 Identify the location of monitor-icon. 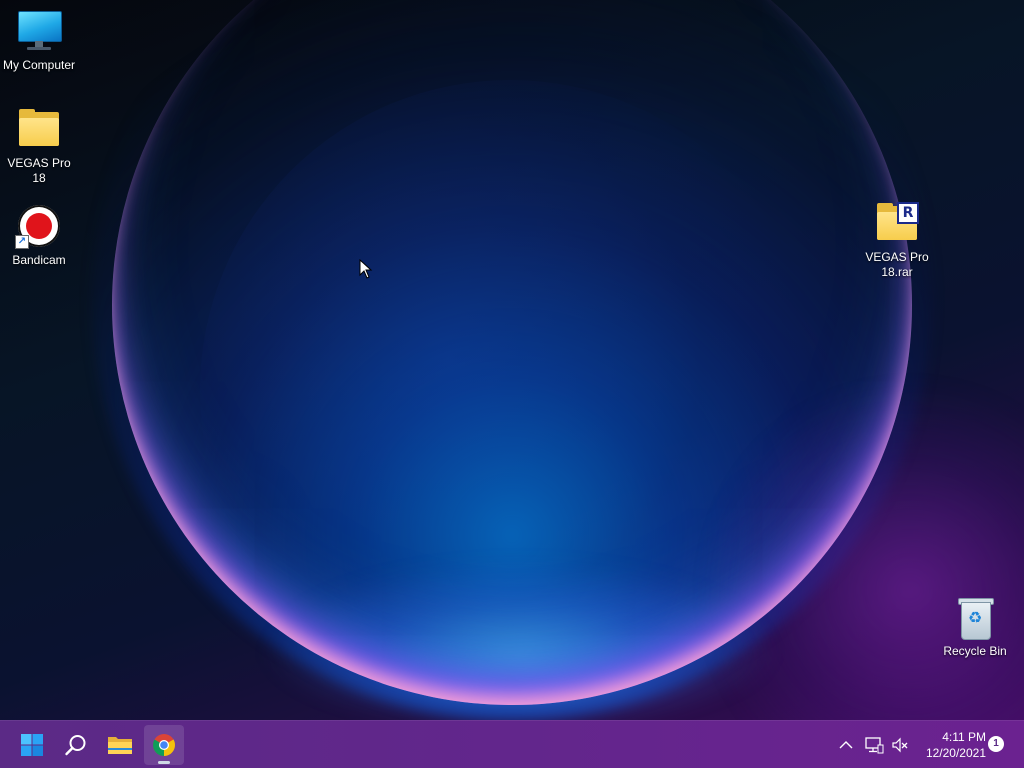
(39, 32).